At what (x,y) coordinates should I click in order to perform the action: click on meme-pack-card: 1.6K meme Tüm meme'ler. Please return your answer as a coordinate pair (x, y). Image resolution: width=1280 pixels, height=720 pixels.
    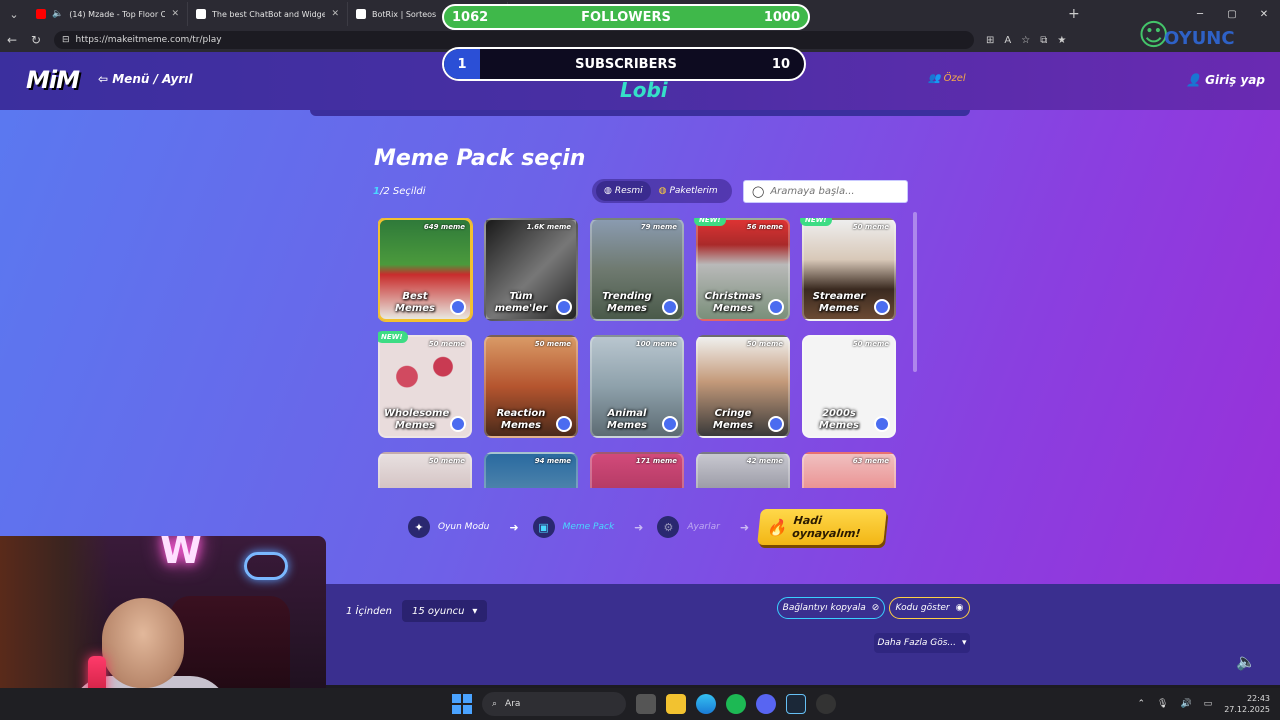
    Looking at the image, I should click on (531, 269).